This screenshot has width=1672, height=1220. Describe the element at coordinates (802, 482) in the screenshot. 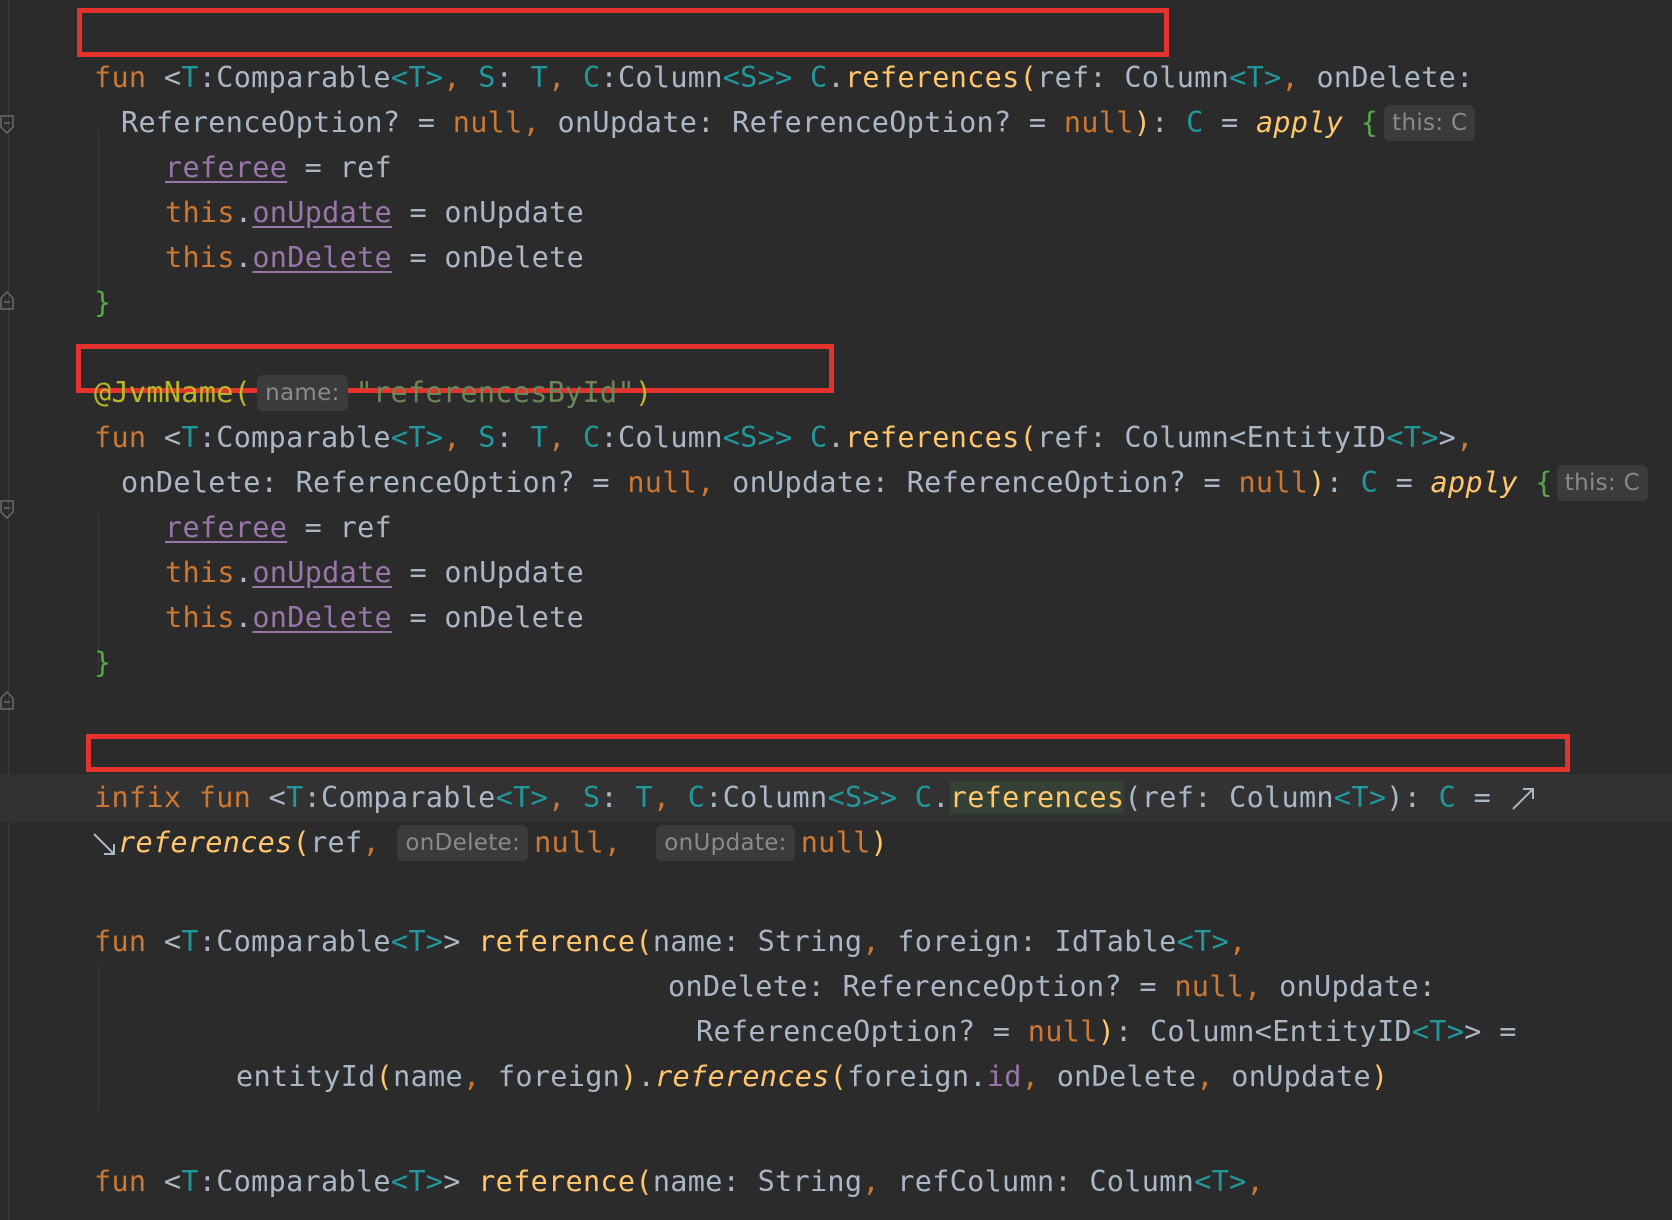

I see `param: onUpdate` at that location.